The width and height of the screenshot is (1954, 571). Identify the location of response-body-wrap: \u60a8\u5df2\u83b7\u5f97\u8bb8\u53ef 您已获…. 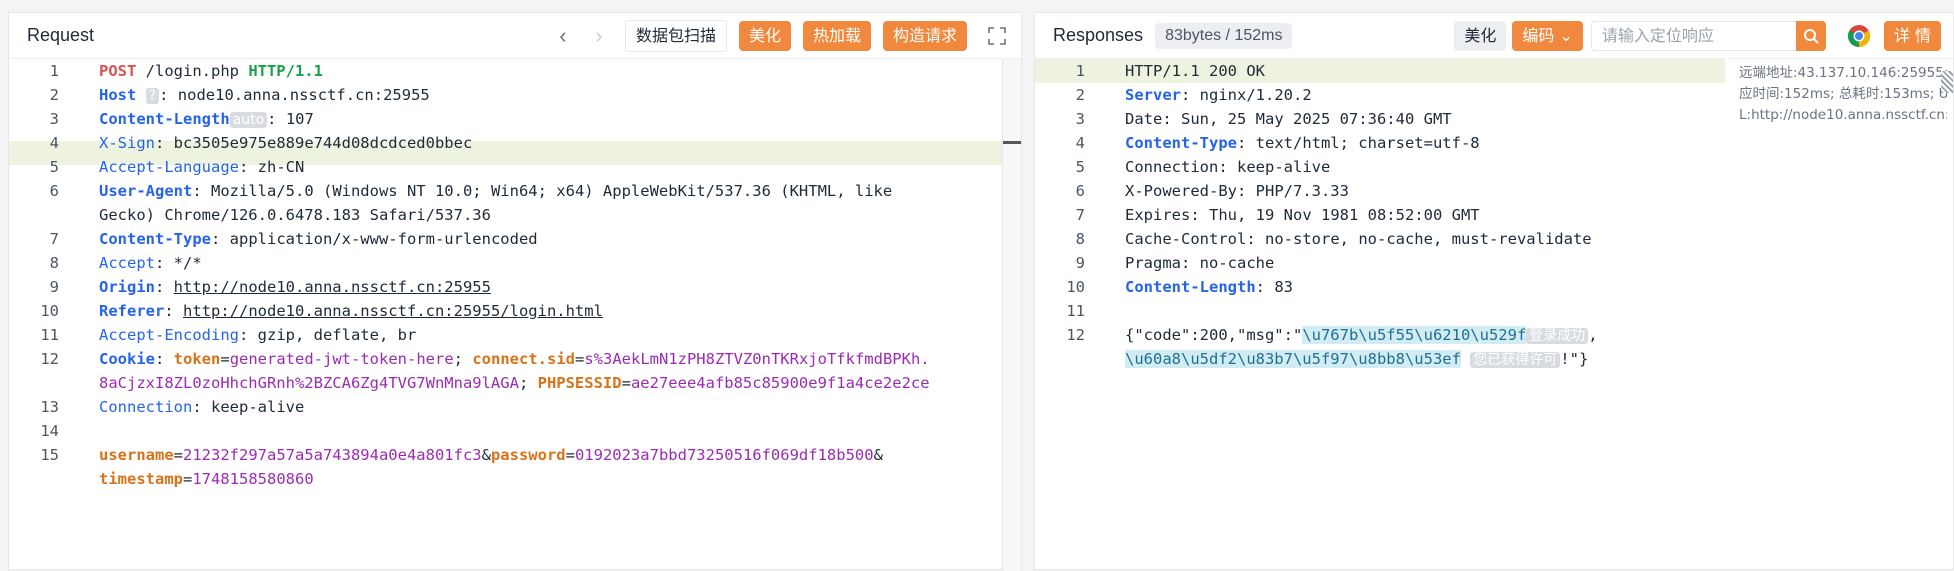
(1357, 359).